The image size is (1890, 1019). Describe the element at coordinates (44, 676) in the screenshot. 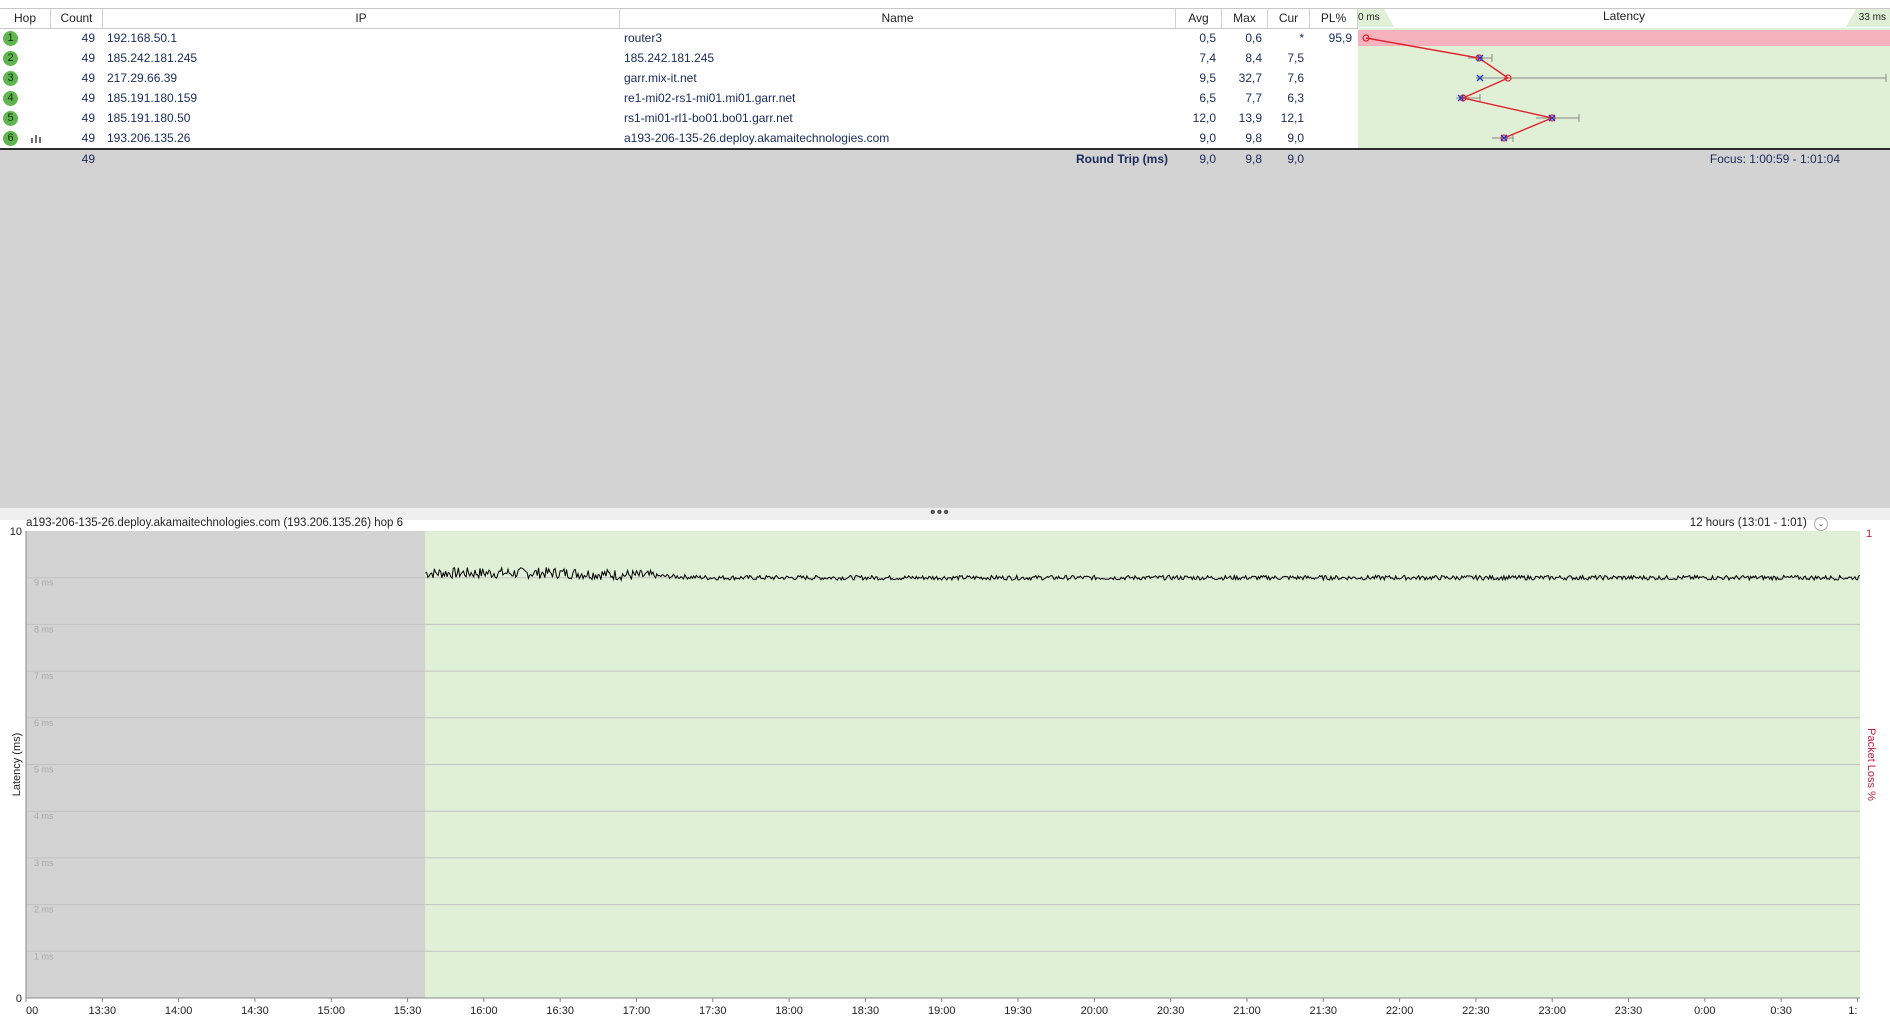

I see `y-tick-label: 7 ms` at that location.